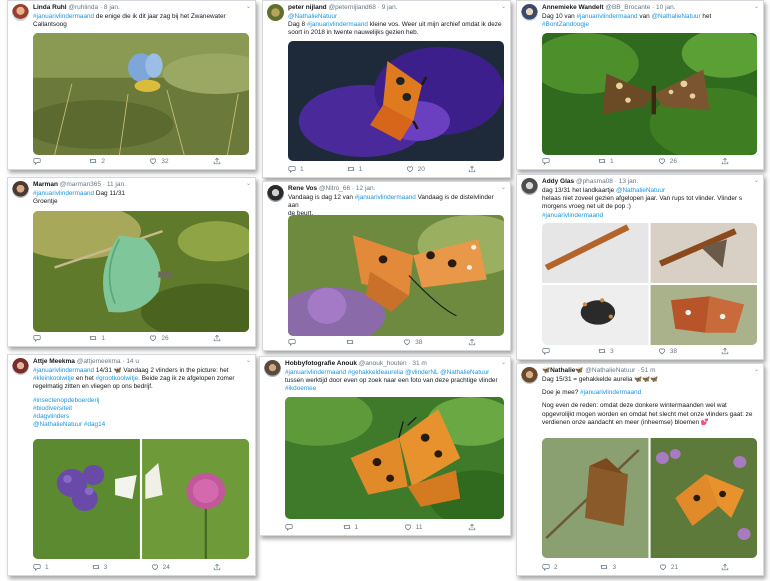 This screenshot has width=770, height=581. I want to click on tweet-text: #januarivlindermaand Dag 11/31 Groentje, so click(141, 198).